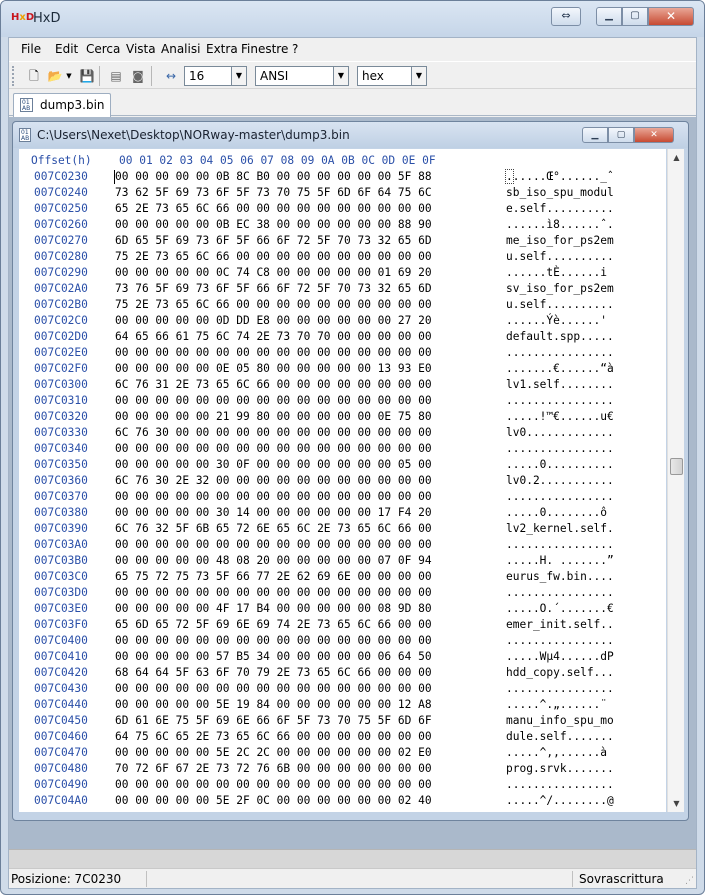 The height and width of the screenshot is (895, 705). I want to click on close-button: ✕, so click(671, 16).